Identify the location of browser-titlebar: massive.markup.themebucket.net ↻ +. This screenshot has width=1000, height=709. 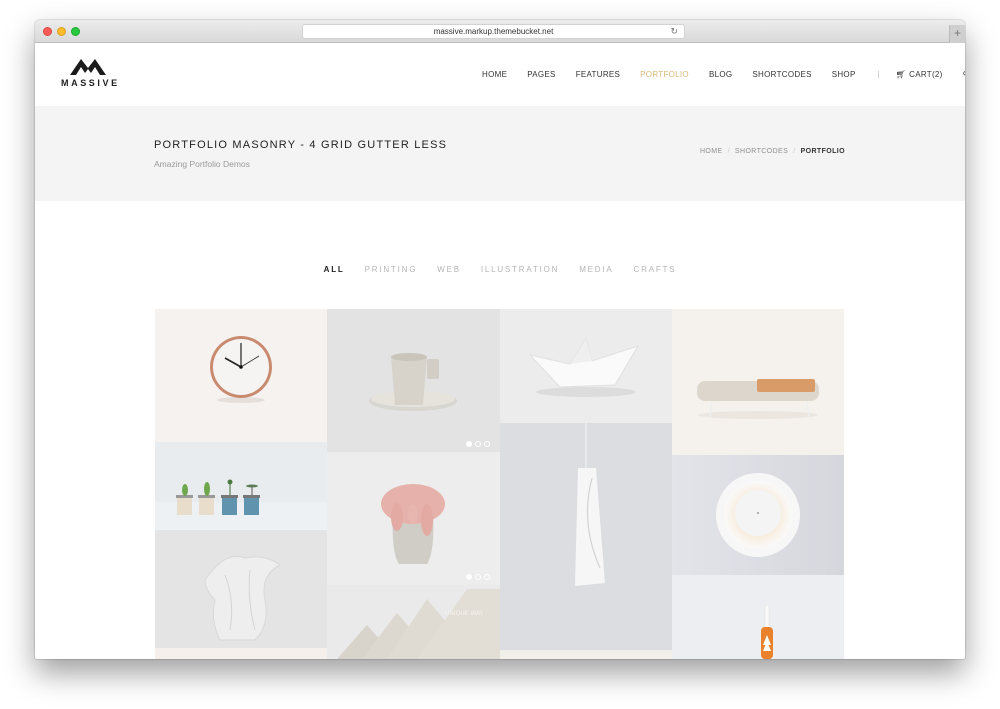
(500, 31).